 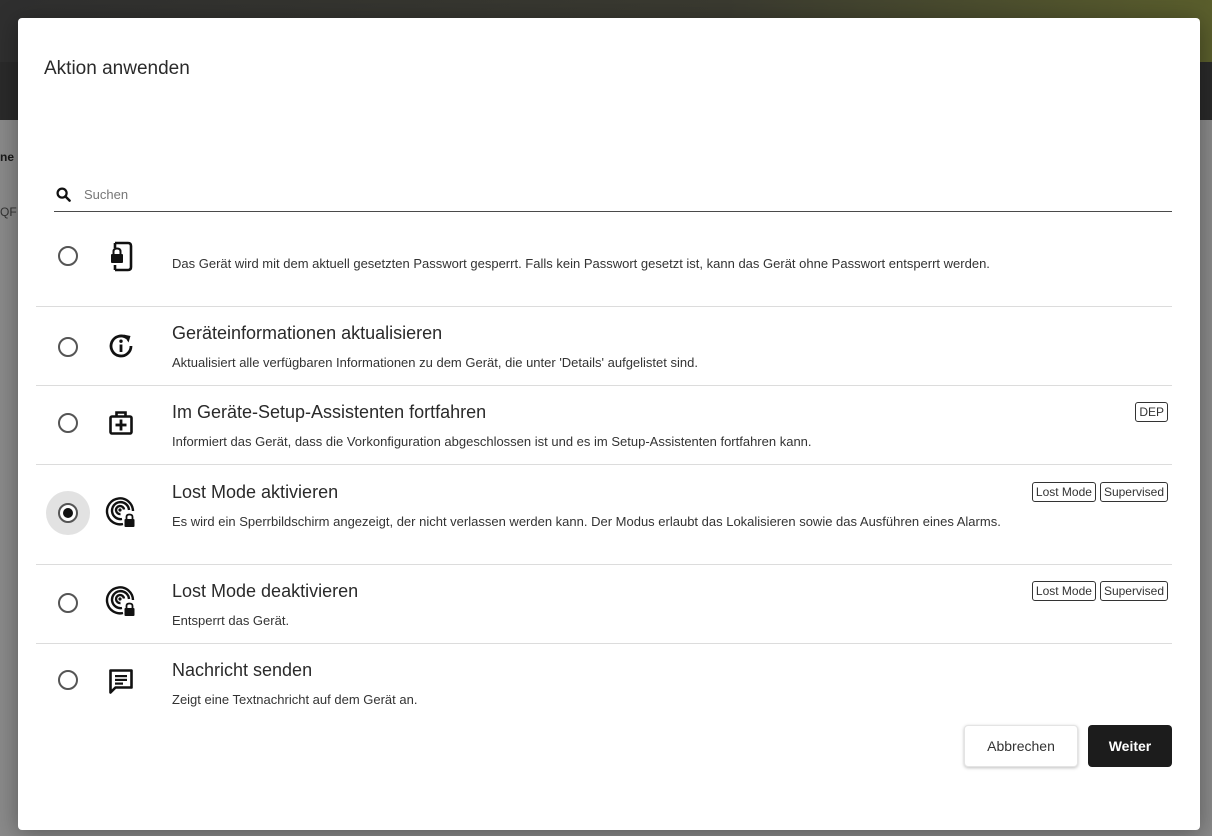 What do you see at coordinates (64, 195) in the screenshot?
I see `search-icon` at bounding box center [64, 195].